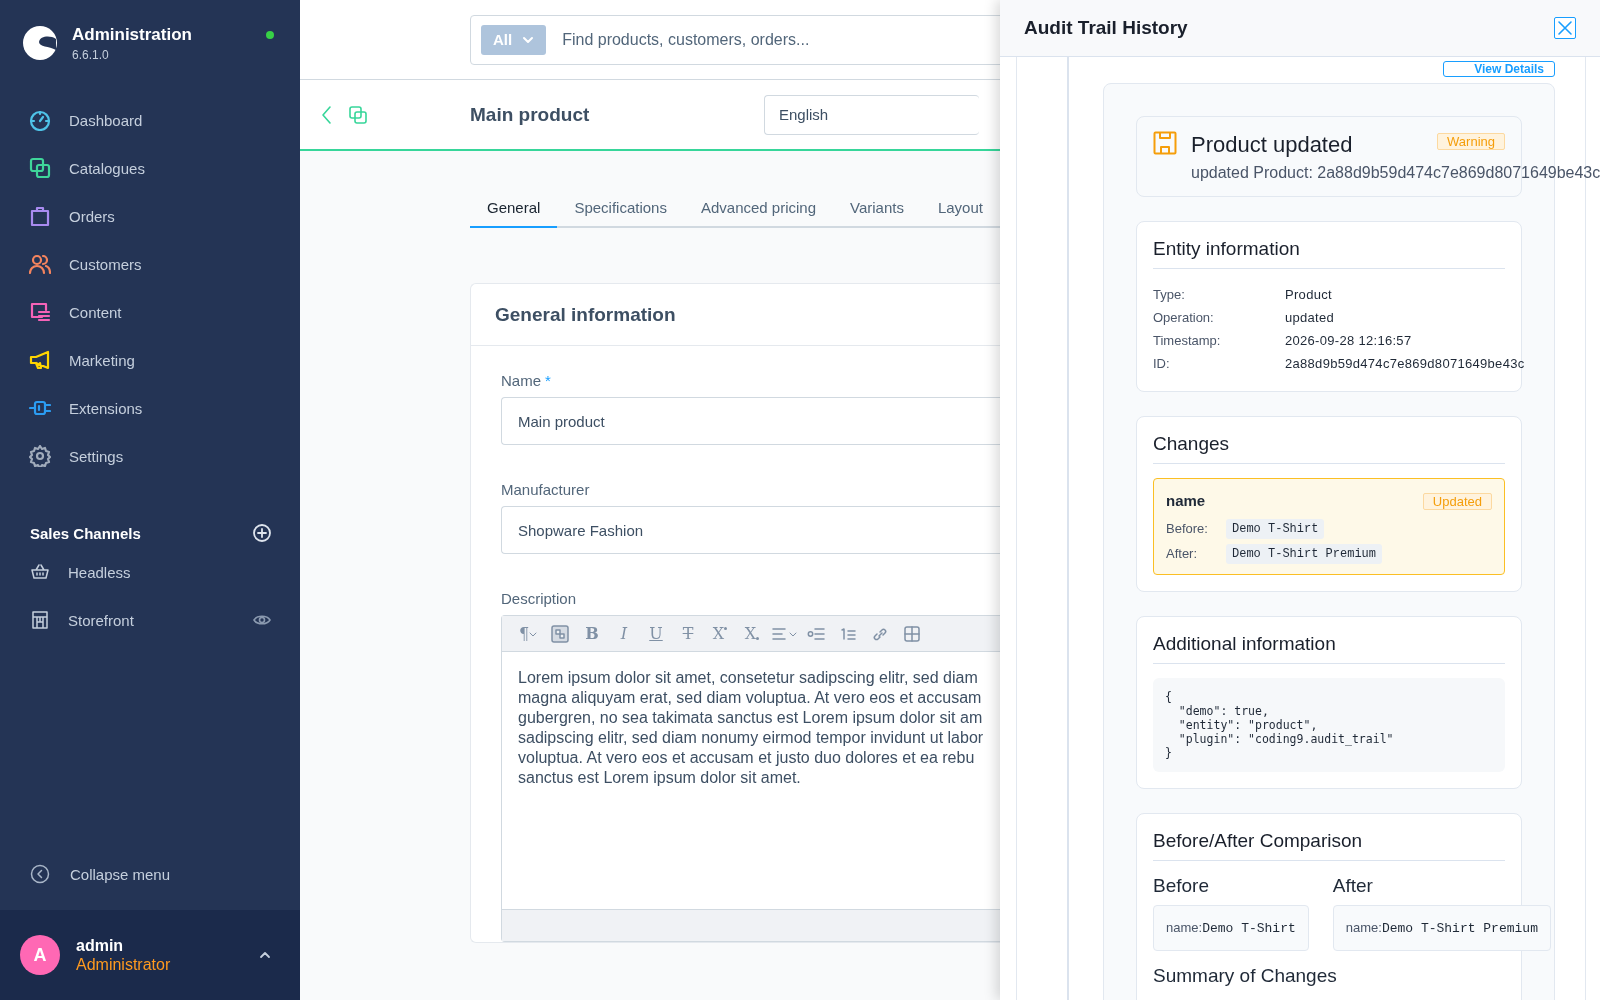  I want to click on change-value: Demo T-Shirt Premium, so click(1304, 553).